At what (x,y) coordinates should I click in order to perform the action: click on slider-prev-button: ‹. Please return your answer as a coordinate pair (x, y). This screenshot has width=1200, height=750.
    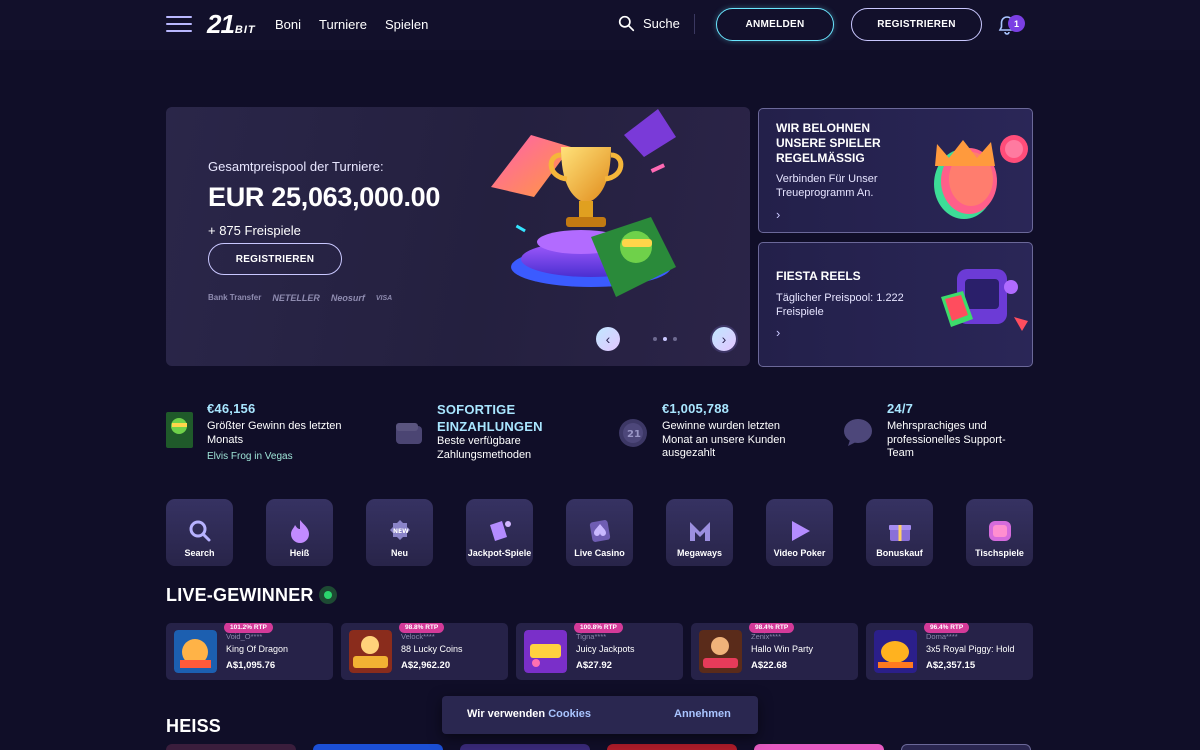
    Looking at the image, I should click on (608, 339).